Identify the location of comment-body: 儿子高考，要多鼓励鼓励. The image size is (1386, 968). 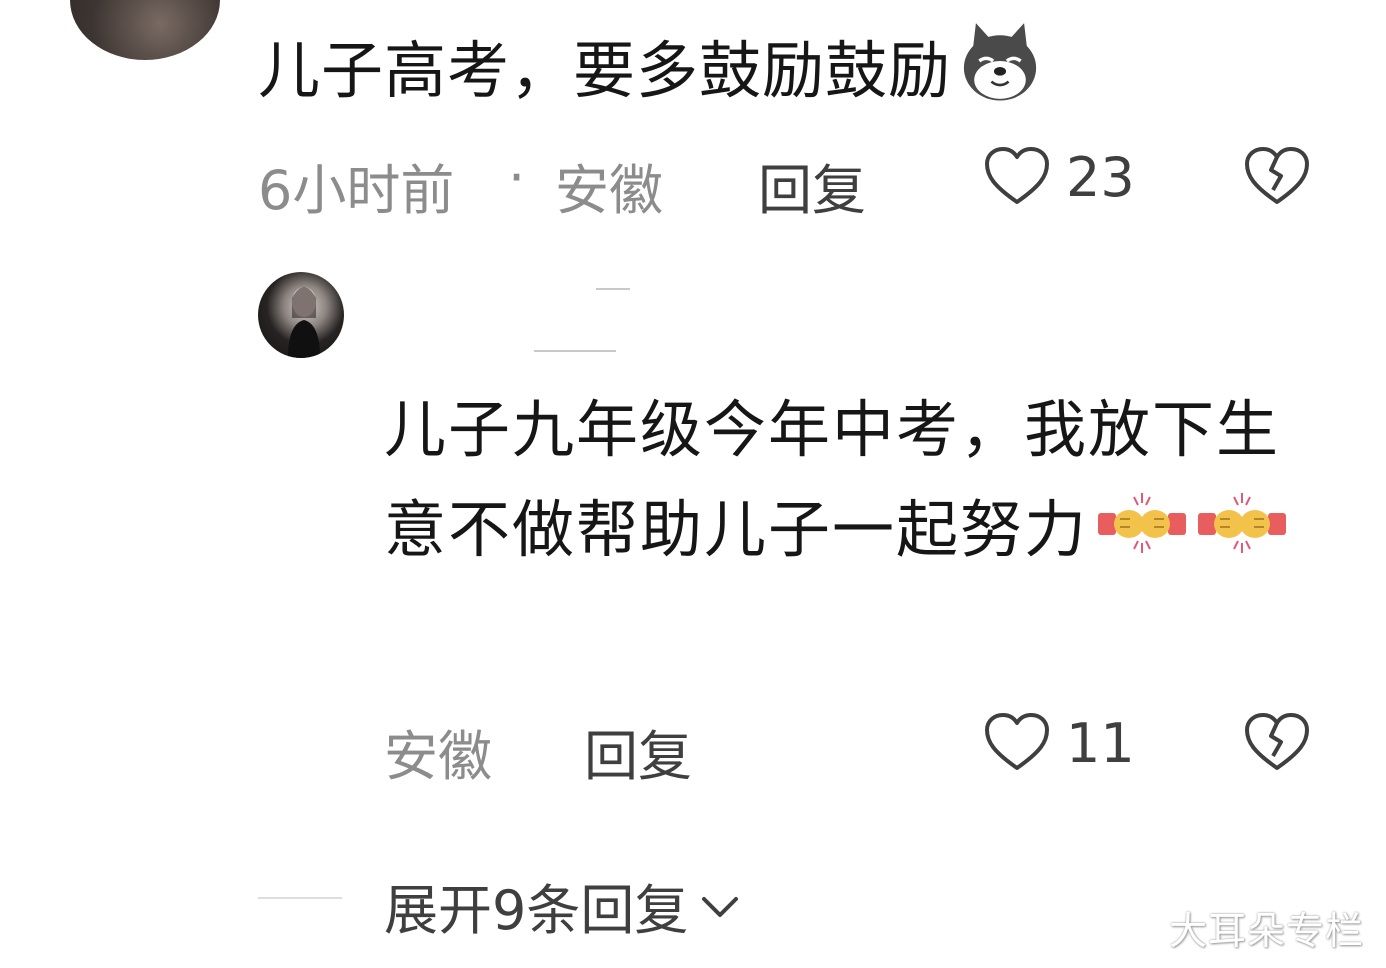
(605, 70).